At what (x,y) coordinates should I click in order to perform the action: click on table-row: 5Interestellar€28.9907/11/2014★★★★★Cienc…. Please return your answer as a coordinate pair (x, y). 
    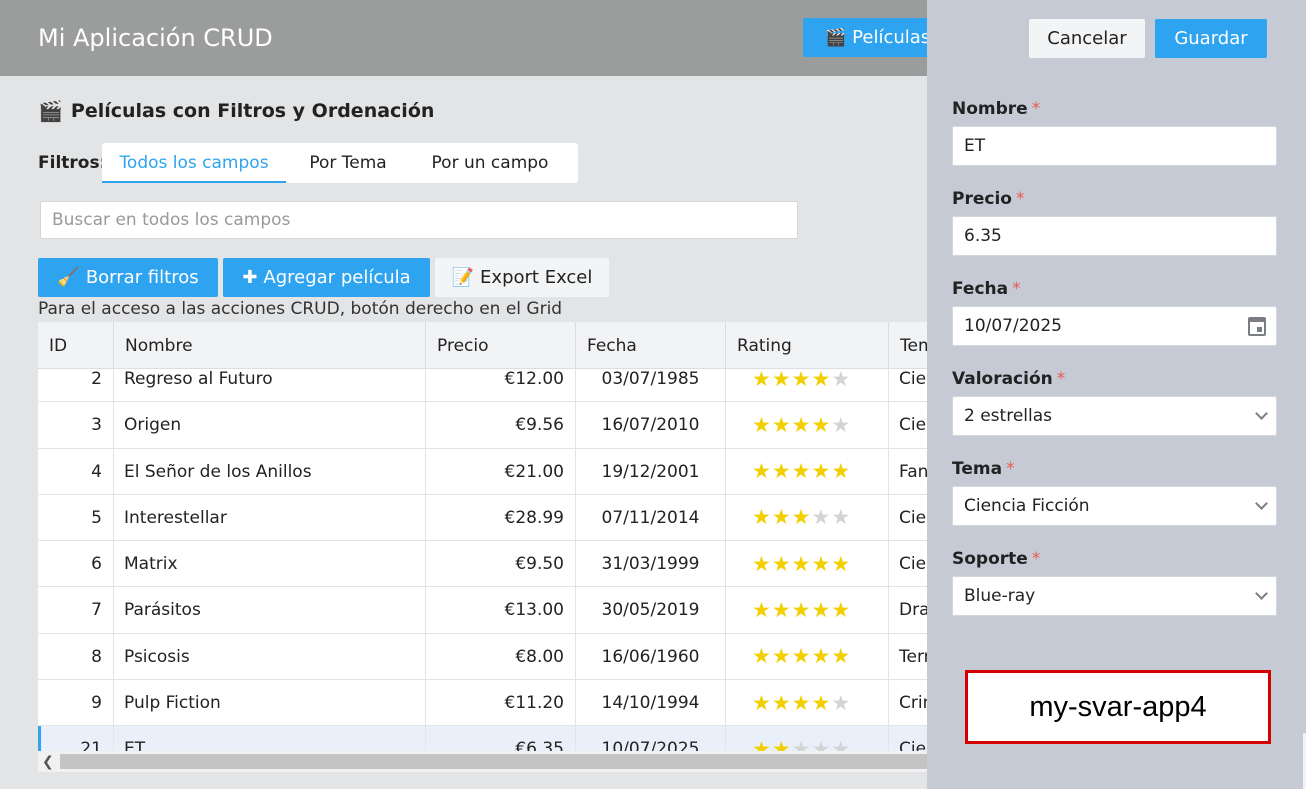
    Looking at the image, I should click on (482, 518).